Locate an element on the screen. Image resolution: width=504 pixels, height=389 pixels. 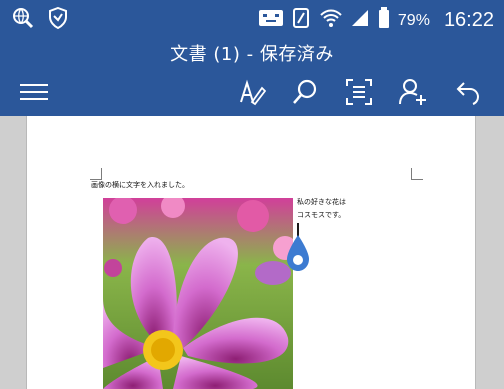
shield-icon is located at coordinates (58, 19).